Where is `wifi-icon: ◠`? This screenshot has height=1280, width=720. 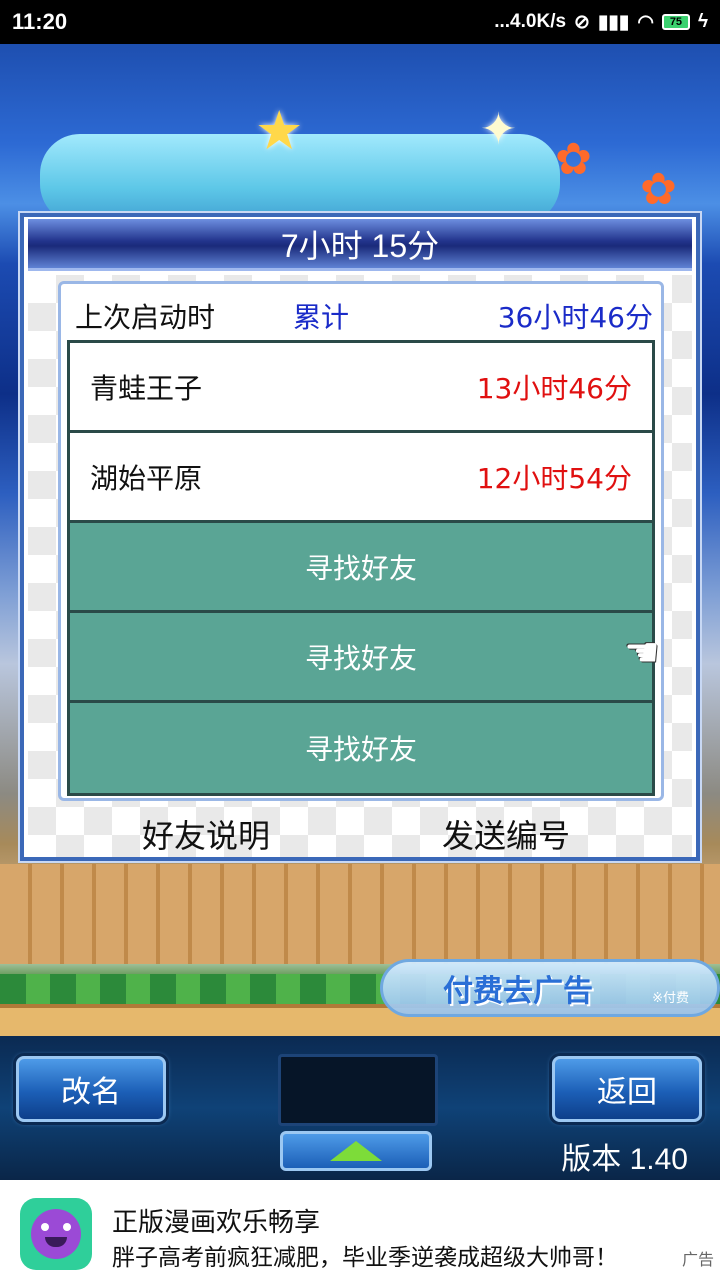 wifi-icon: ◠ is located at coordinates (645, 22).